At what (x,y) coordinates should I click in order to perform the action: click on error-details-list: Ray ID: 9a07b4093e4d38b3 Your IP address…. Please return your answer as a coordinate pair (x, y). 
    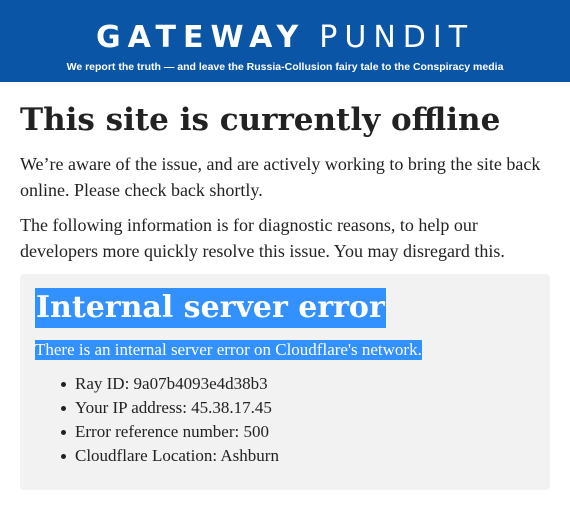
    Looking at the image, I should click on (170, 420).